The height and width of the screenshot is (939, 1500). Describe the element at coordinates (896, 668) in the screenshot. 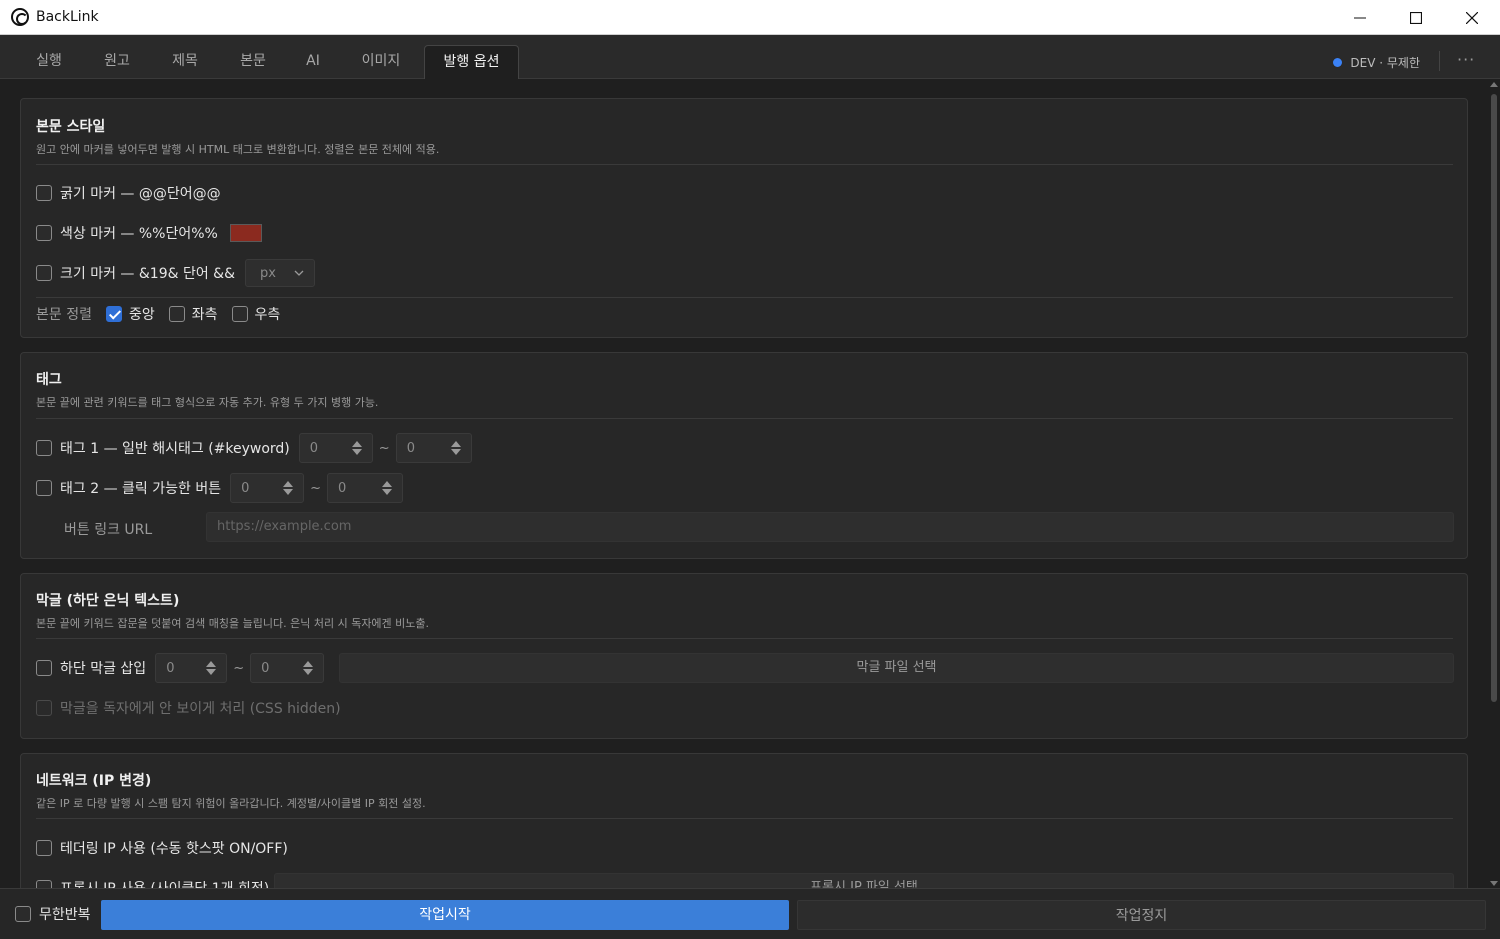

I see `footer-file-select-button: 막글 파일 선택` at that location.